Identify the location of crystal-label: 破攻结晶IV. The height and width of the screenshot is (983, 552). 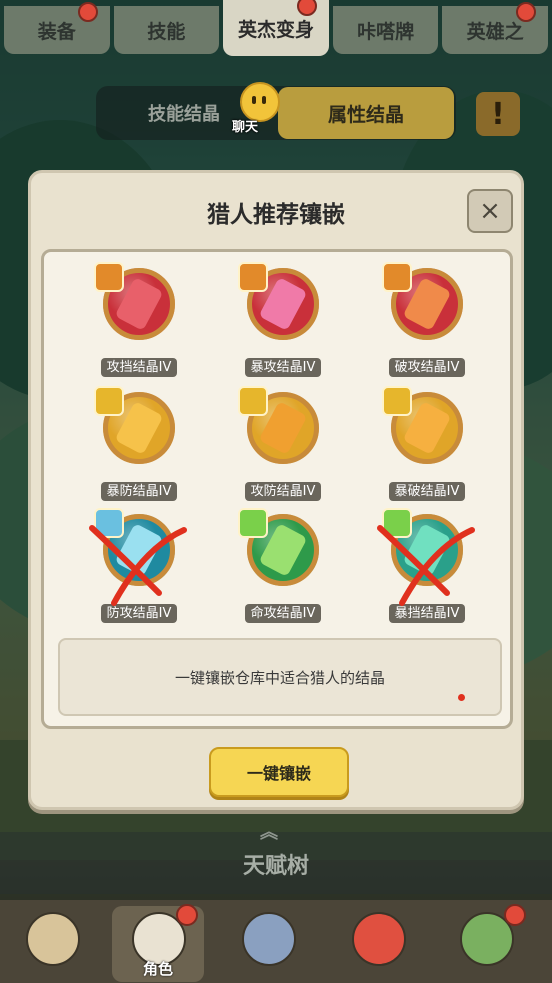
(427, 366).